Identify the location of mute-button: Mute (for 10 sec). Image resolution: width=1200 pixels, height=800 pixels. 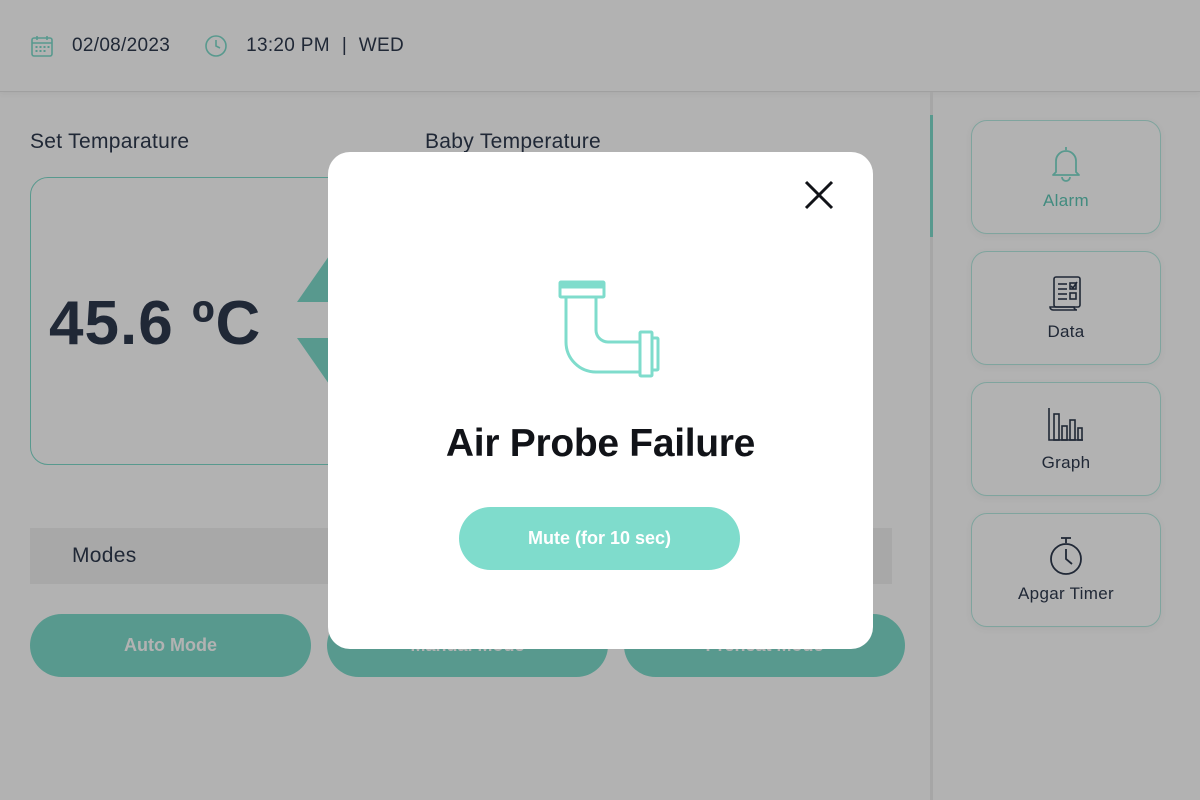
(599, 538).